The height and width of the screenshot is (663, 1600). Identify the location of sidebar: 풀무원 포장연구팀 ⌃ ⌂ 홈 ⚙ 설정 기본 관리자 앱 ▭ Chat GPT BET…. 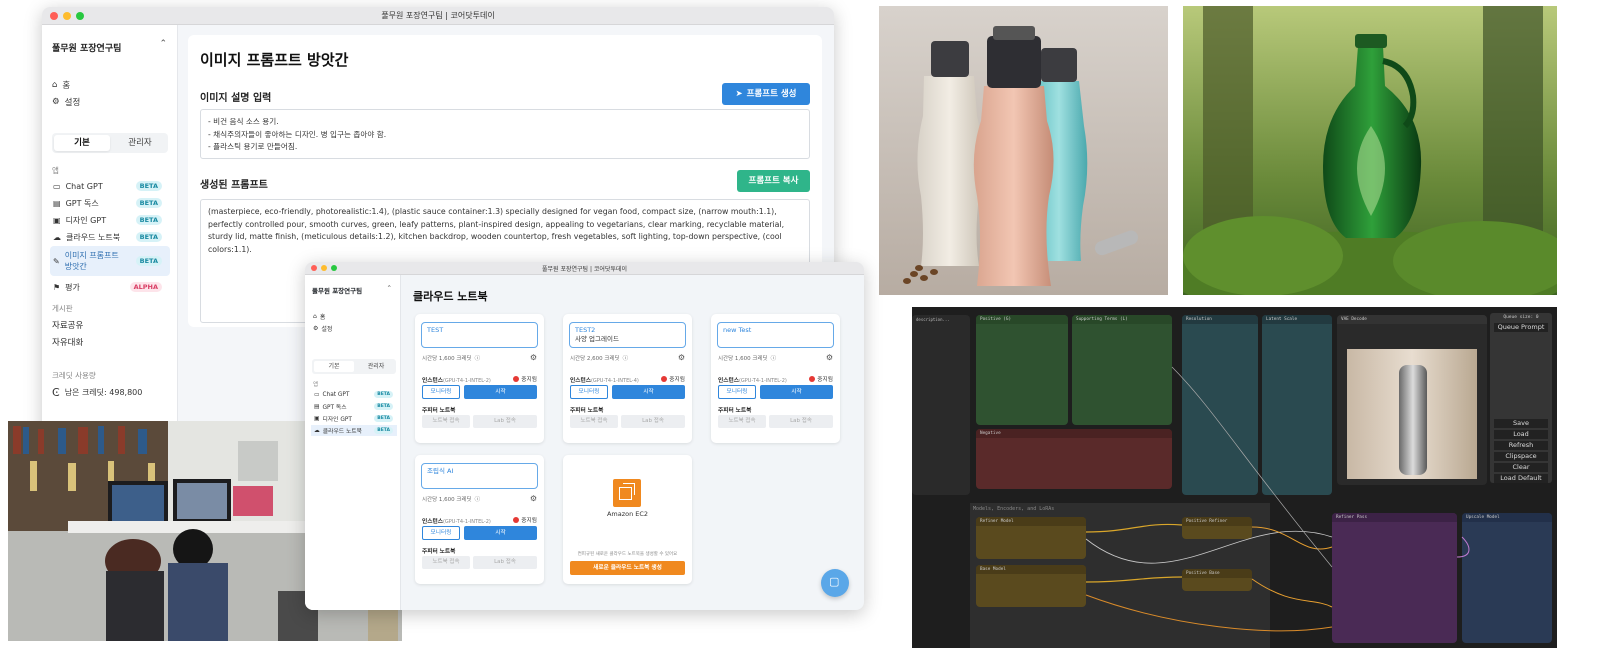
(110, 241).